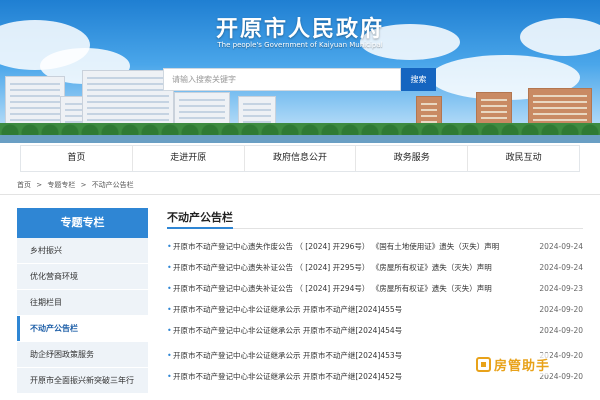 The width and height of the screenshot is (600, 400). What do you see at coordinates (189, 158) in the screenshot?
I see `nav-about: 走进开原` at bounding box center [189, 158].